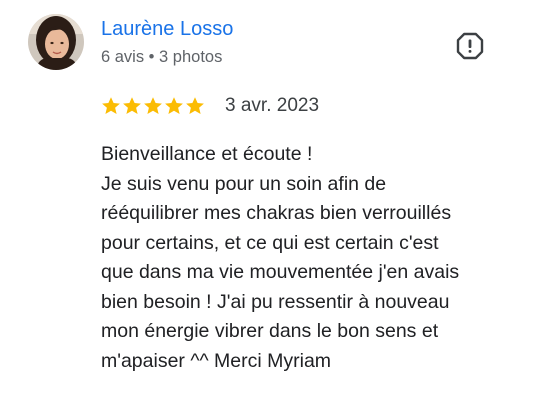 Image resolution: width=535 pixels, height=396 pixels. I want to click on report-button, so click(470, 46).